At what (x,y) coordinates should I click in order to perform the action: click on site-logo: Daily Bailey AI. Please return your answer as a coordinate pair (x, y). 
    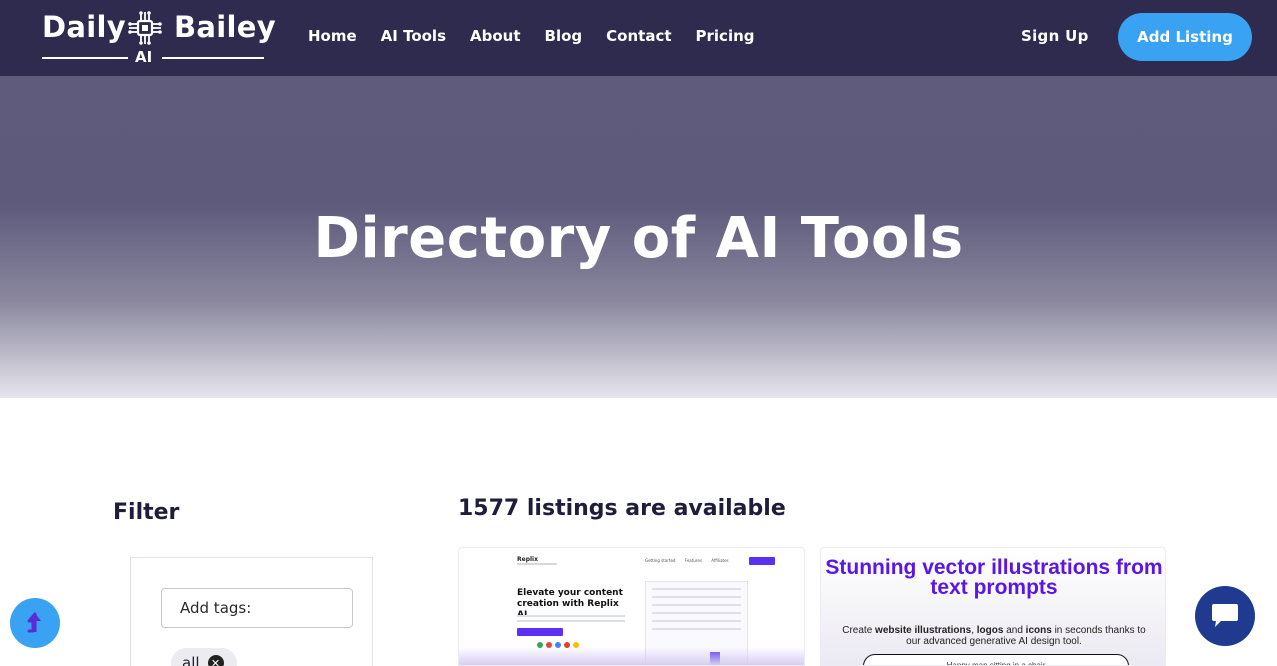
    Looking at the image, I should click on (158, 37).